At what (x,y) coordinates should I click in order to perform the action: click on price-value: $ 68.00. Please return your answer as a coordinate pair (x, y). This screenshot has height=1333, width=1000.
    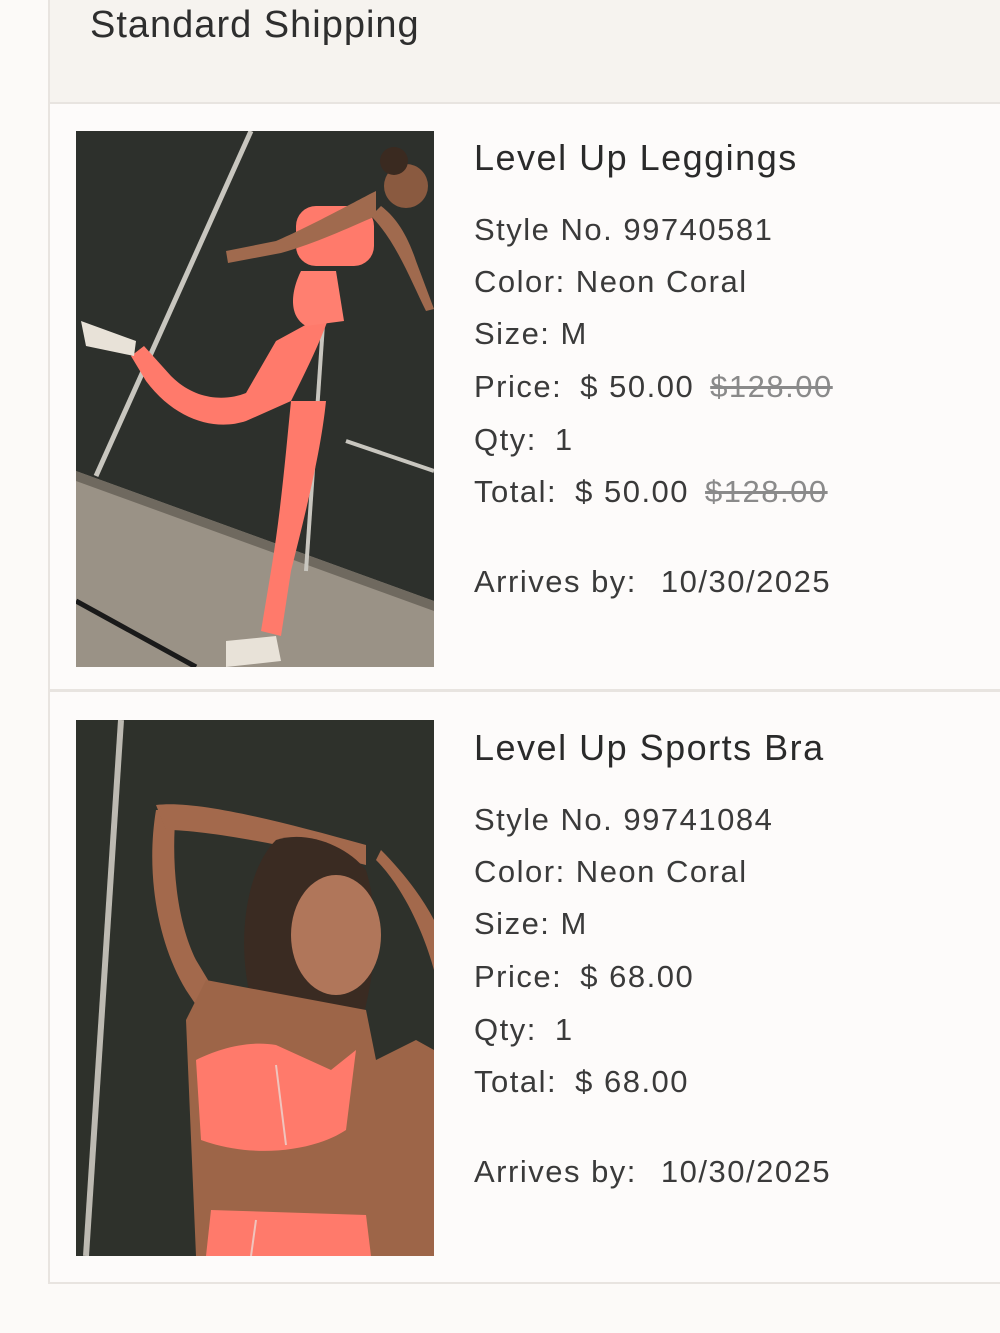
    Looking at the image, I should click on (637, 976).